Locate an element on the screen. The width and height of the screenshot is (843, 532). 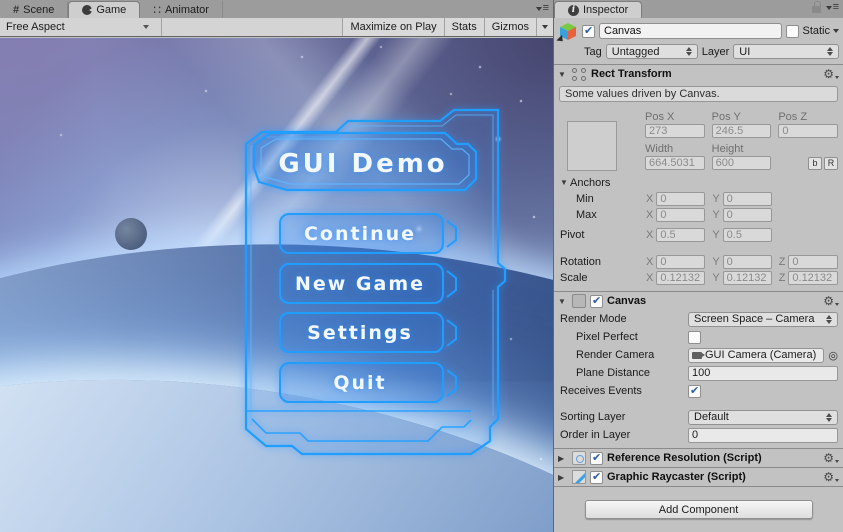
svg-text: Quit is located at coordinates (359, 383).